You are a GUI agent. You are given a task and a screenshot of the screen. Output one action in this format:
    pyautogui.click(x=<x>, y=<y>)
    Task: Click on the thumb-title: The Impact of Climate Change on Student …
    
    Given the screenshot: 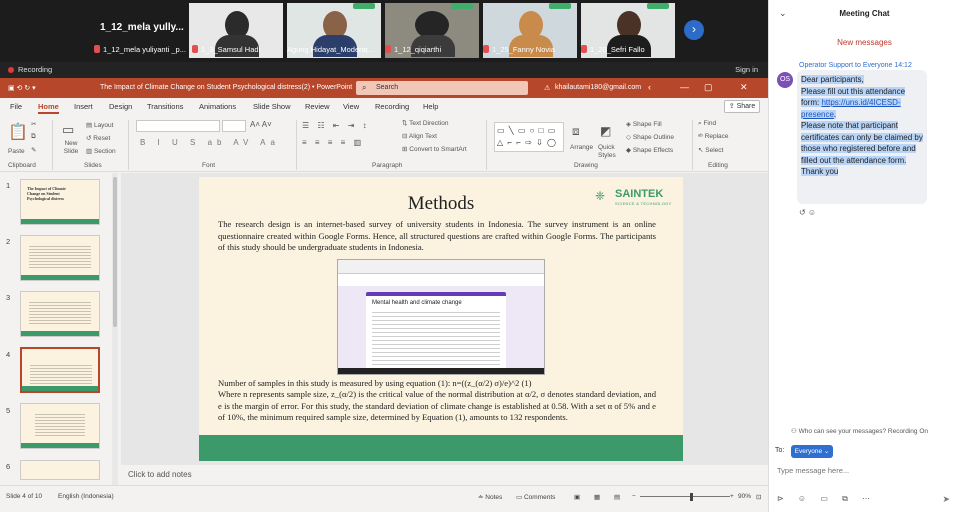 What is the action you would take?
    pyautogui.click(x=46, y=193)
    